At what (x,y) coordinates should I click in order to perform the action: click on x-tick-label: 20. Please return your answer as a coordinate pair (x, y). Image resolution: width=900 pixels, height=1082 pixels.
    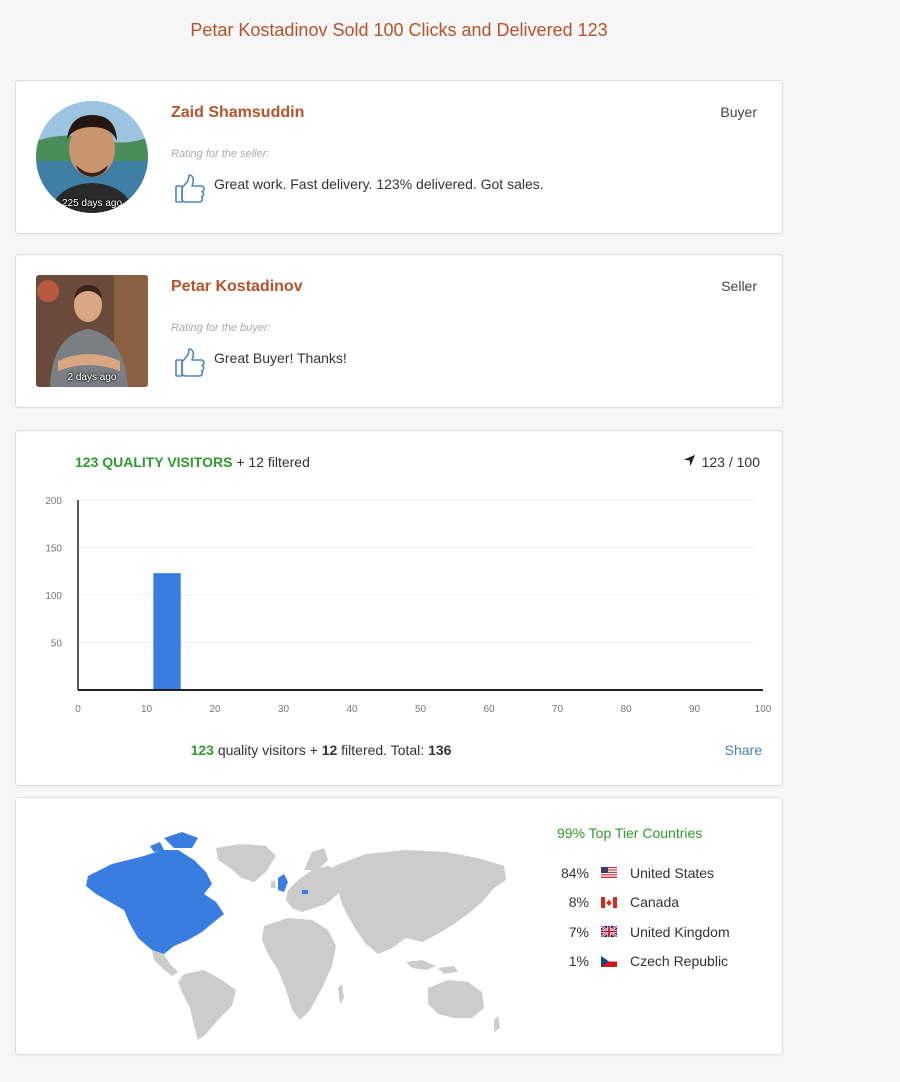
    Looking at the image, I should click on (215, 709).